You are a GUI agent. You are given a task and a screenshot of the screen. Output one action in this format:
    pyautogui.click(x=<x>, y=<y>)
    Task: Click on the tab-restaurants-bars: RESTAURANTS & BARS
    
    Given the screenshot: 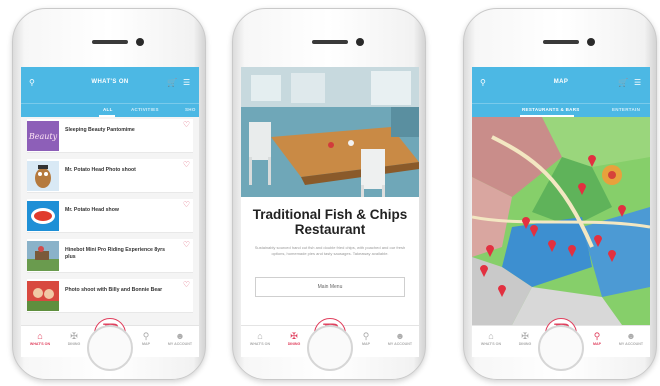 What is the action you would take?
    pyautogui.click(x=551, y=109)
    